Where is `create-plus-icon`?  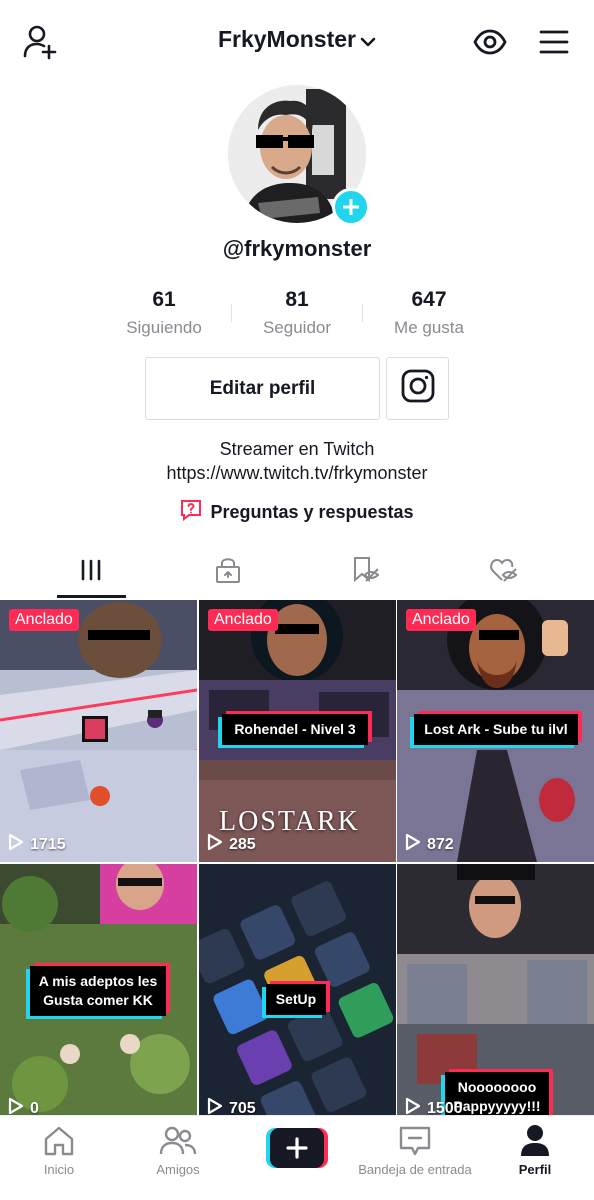 create-plus-icon is located at coordinates (297, 1148).